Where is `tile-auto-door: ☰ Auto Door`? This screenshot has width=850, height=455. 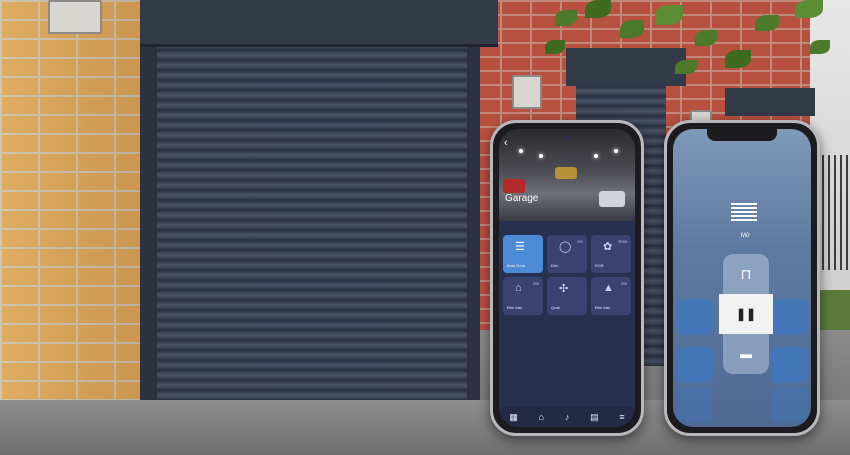
tile-auto-door: ☰ Auto Door is located at coordinates (523, 254).